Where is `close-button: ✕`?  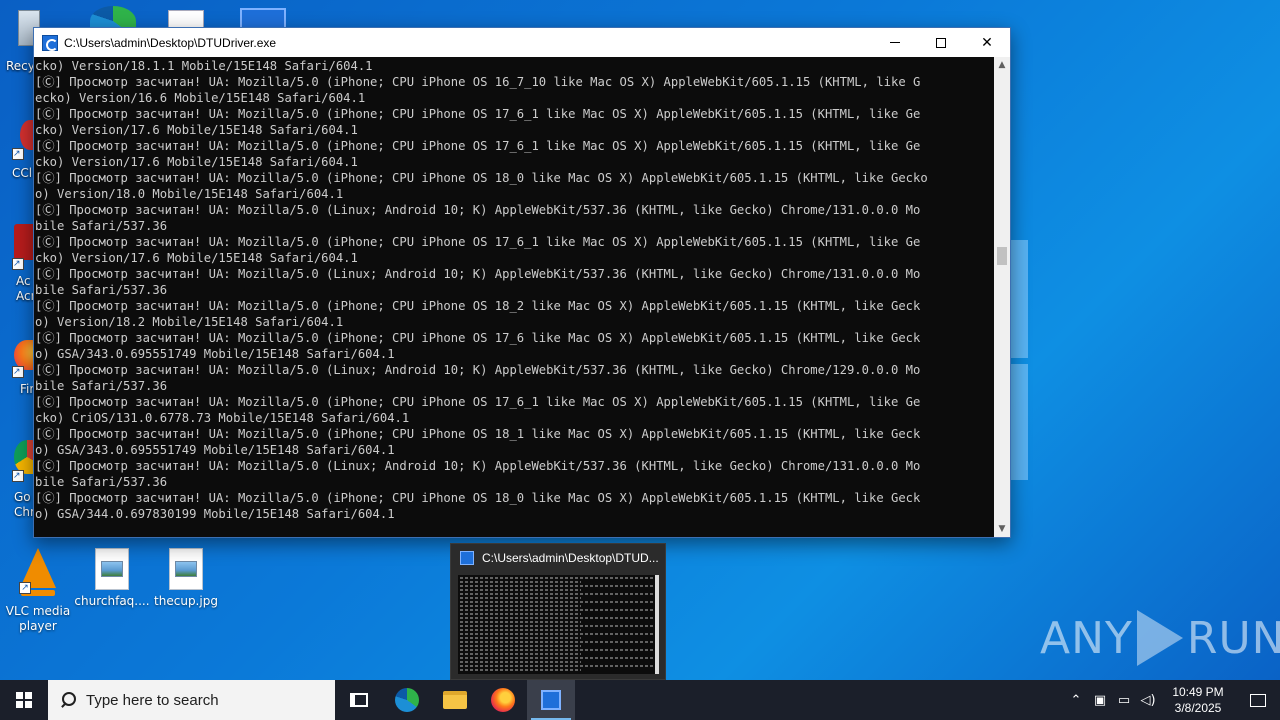
close-button: ✕ is located at coordinates (987, 42).